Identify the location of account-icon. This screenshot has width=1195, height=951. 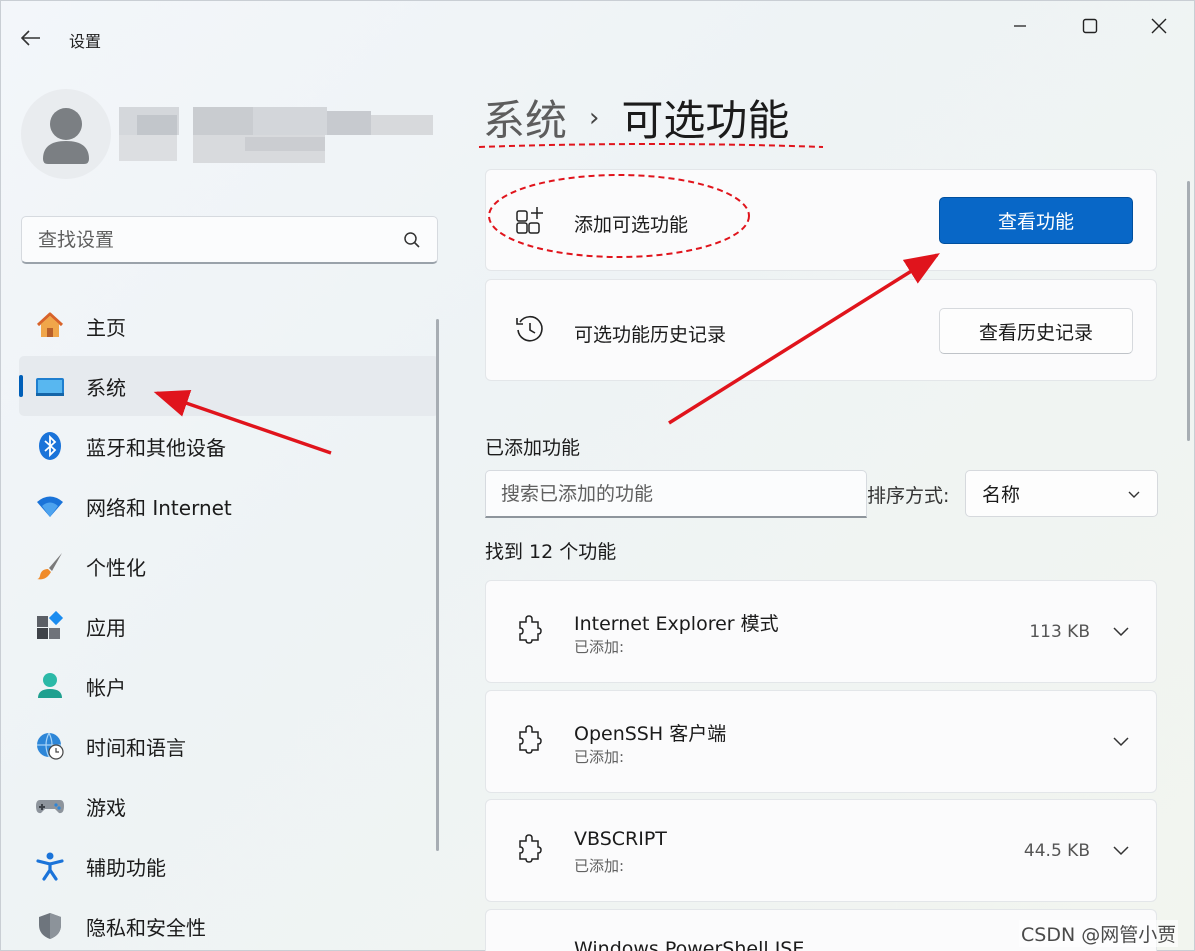
(50, 686).